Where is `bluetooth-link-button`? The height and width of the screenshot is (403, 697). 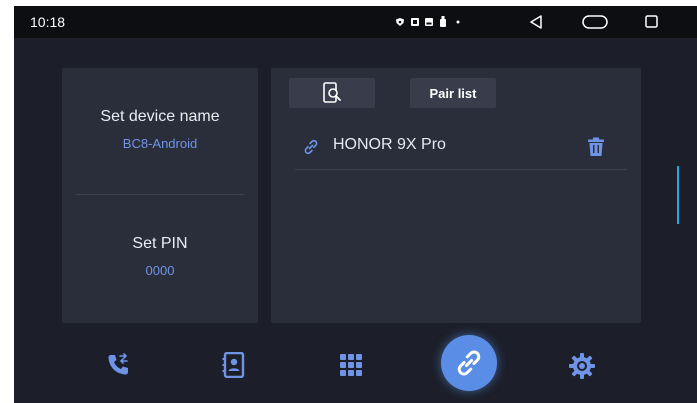 bluetooth-link-button is located at coordinates (469, 363).